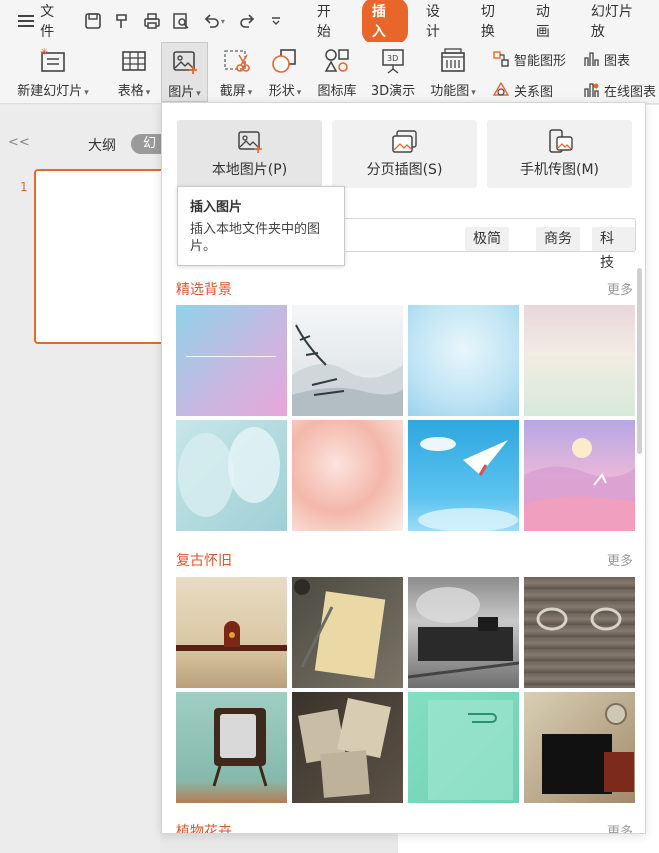 The image size is (659, 853). I want to click on ribbon-toolbar: ✳ 新建幻灯片 表格 图片 截屏 形状 图标库 3D 3D演, so click(329, 73).